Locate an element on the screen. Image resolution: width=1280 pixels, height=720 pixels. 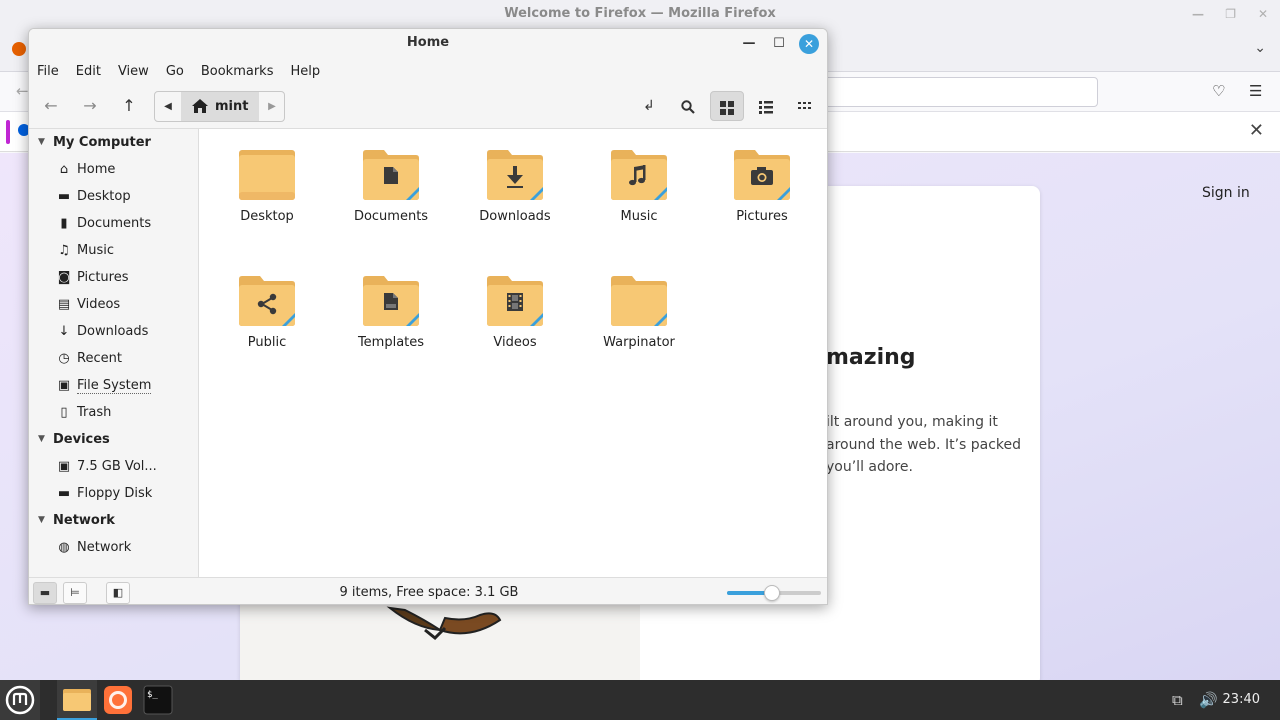
sidebar-item-pictures: ◙ Pictures is located at coordinates (113, 277).